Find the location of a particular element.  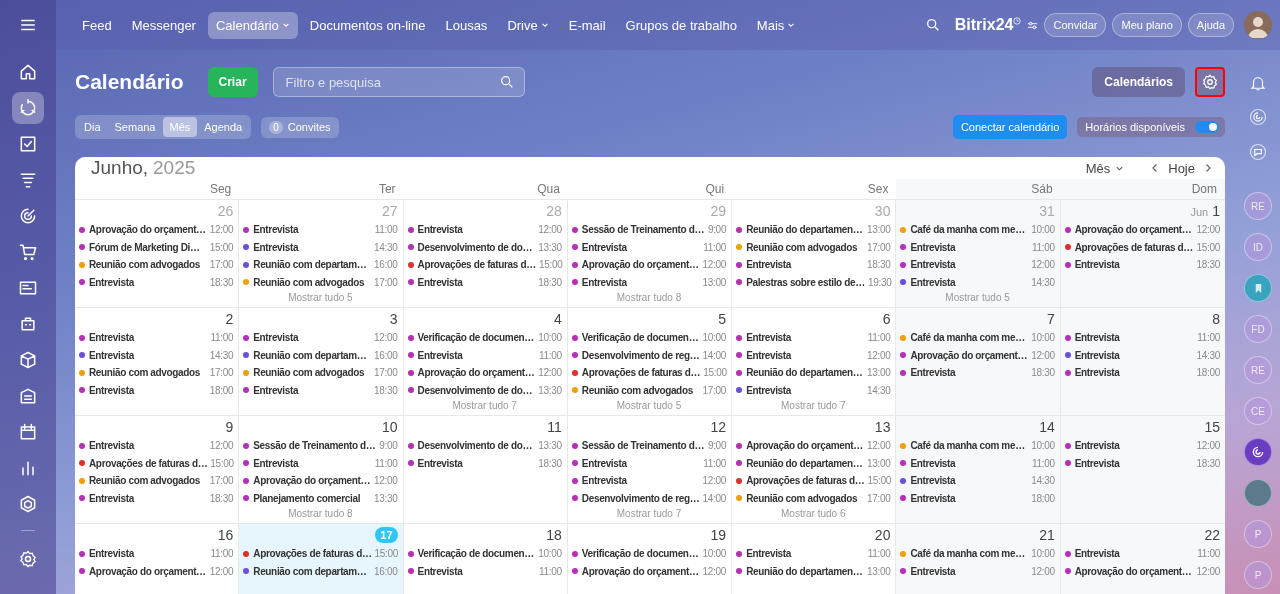

view-dropdown: Mês is located at coordinates (1105, 168).